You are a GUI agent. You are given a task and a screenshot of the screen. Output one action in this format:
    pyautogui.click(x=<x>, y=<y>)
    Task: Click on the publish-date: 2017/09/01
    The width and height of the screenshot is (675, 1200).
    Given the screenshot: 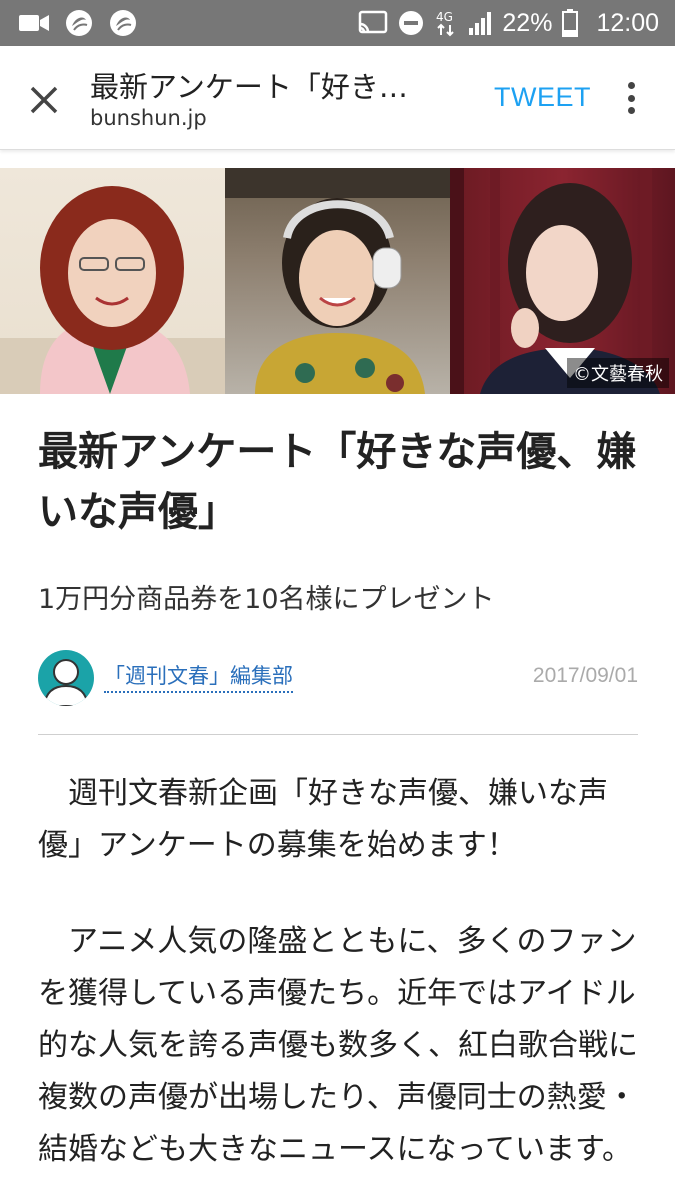 What is the action you would take?
    pyautogui.click(x=585, y=675)
    